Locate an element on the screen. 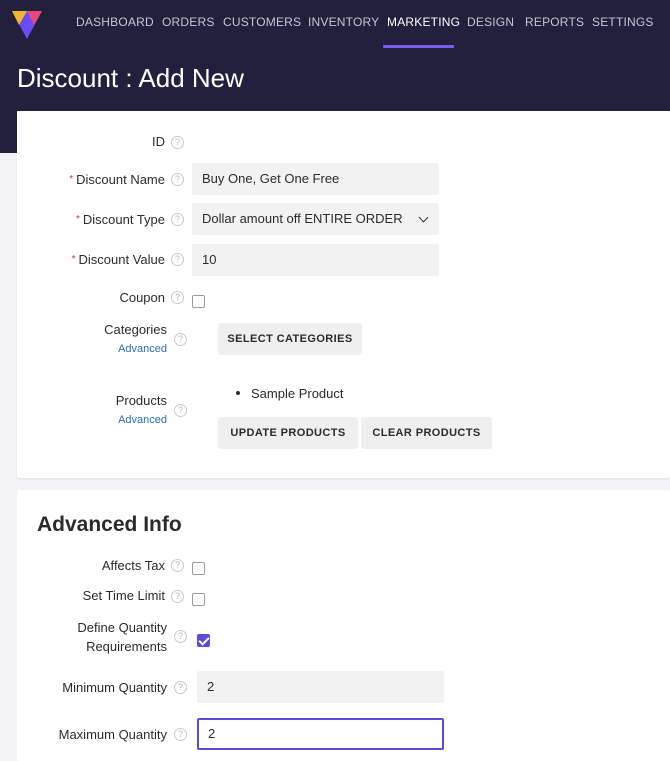 This screenshot has width=670, height=761. product-list-item: Sample Product is located at coordinates (290, 393).